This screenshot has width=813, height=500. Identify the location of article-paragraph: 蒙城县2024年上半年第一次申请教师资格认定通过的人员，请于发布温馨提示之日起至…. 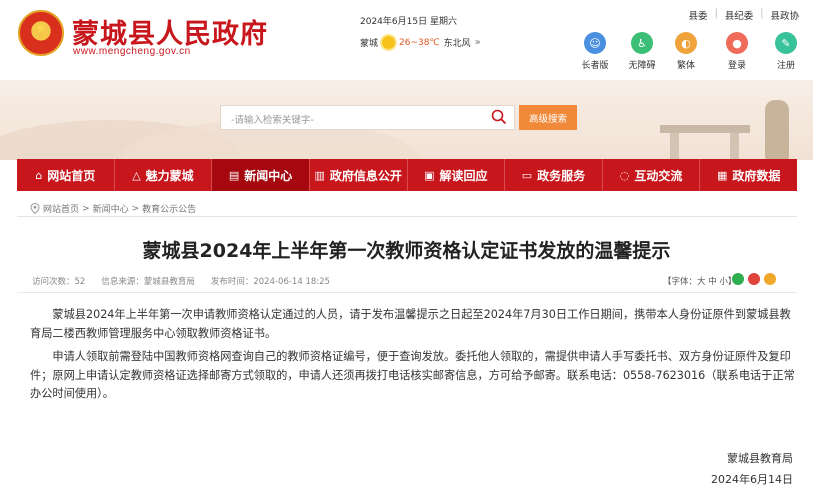
(410, 324).